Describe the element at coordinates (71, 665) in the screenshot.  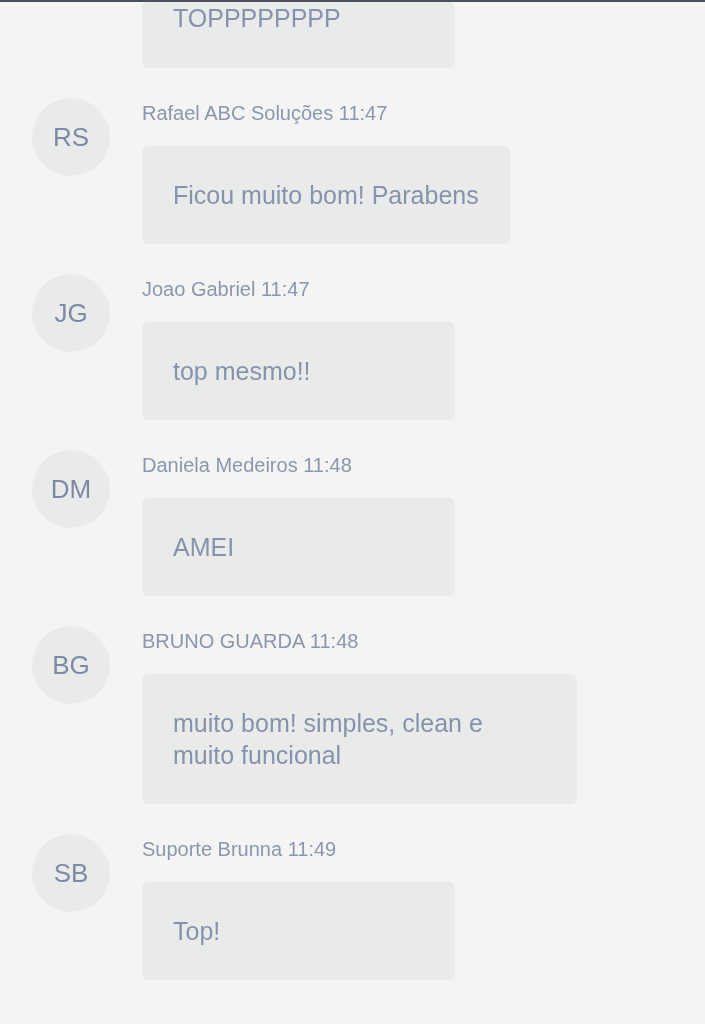
I see `avatar: BG` at that location.